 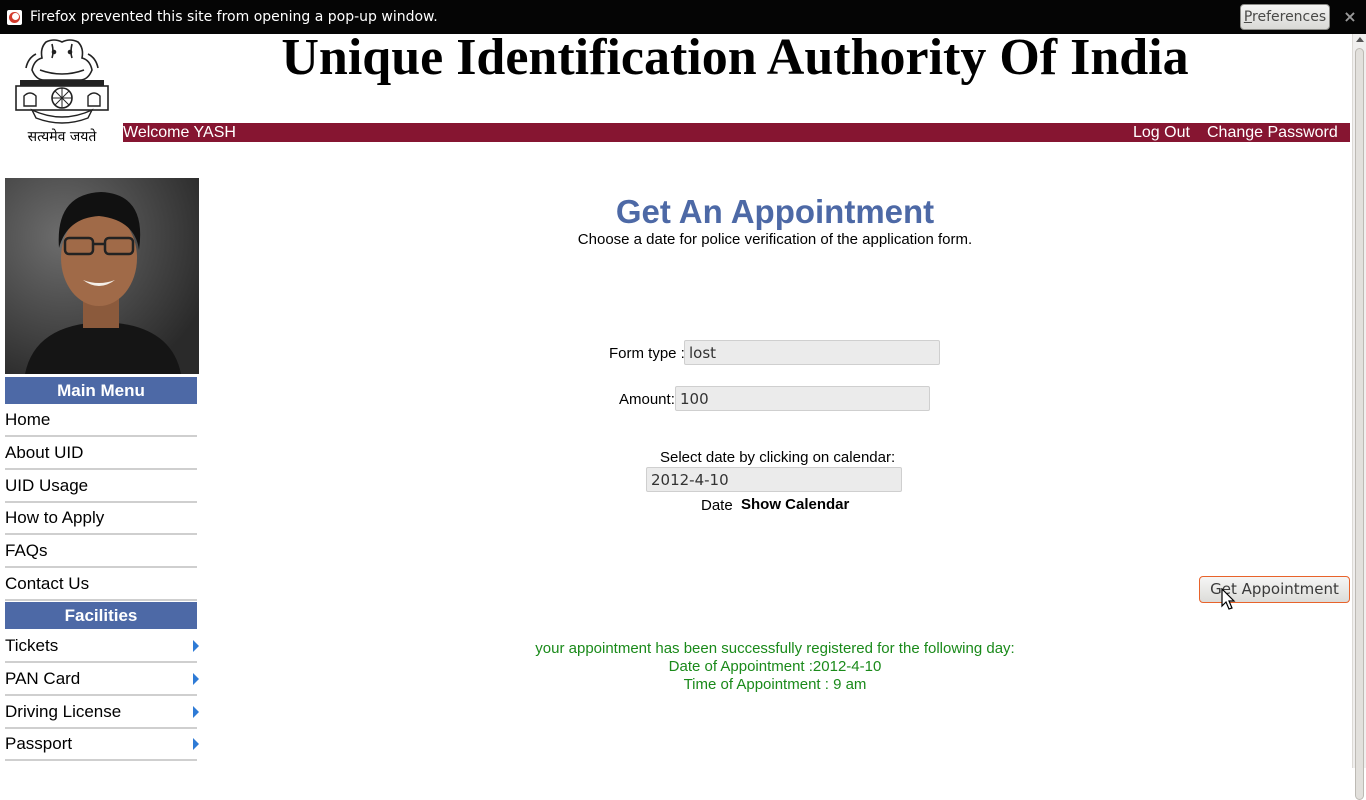 What do you see at coordinates (717, 505) in the screenshot?
I see `date-label: Date` at bounding box center [717, 505].